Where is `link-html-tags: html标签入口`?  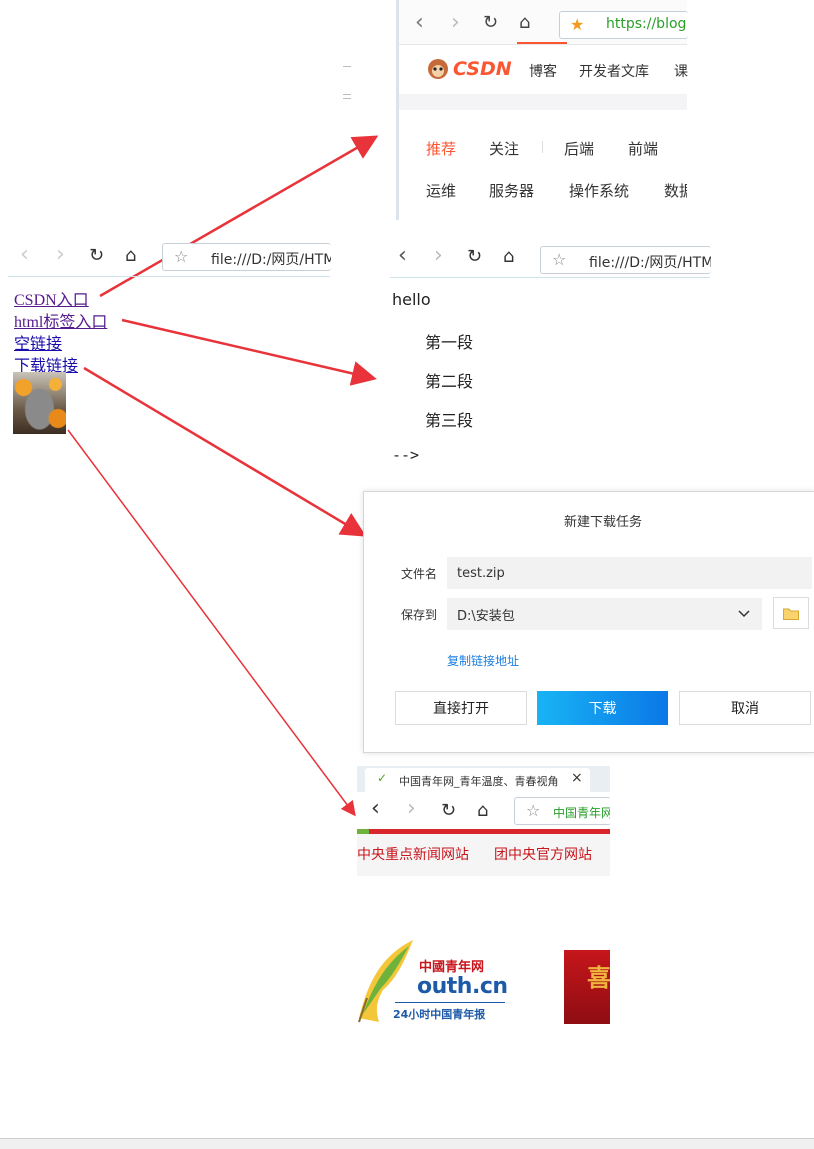
link-html-tags: html标签入口 is located at coordinates (60, 320).